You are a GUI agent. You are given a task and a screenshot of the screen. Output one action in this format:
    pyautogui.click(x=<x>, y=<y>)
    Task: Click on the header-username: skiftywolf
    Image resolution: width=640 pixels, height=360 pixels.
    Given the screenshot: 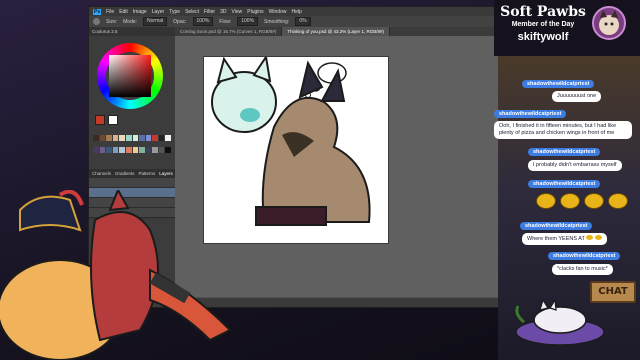 What is the action you would take?
    pyautogui.click(x=543, y=37)
    